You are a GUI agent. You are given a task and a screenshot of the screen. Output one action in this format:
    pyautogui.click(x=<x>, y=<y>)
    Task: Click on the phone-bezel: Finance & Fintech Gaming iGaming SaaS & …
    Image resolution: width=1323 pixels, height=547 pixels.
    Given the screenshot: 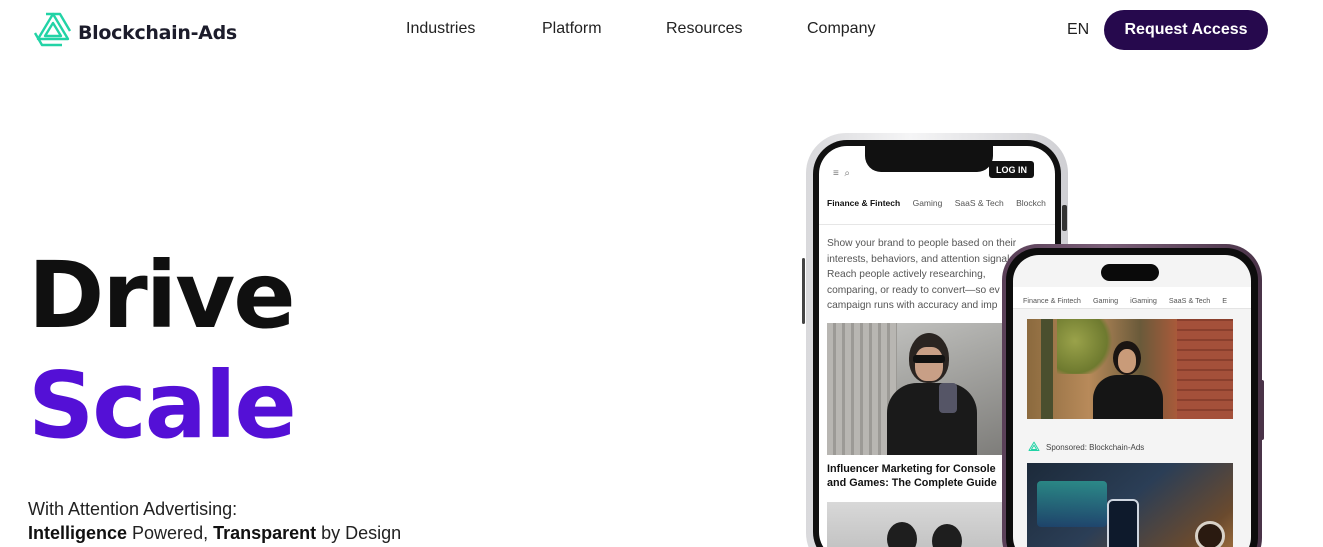 What is the action you would take?
    pyautogui.click(x=1132, y=397)
    